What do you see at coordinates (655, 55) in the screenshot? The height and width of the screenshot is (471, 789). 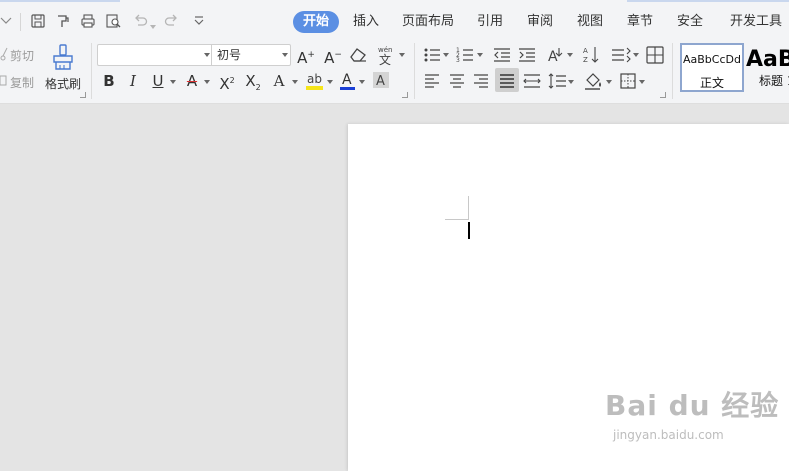 I see `table-layout-icon` at bounding box center [655, 55].